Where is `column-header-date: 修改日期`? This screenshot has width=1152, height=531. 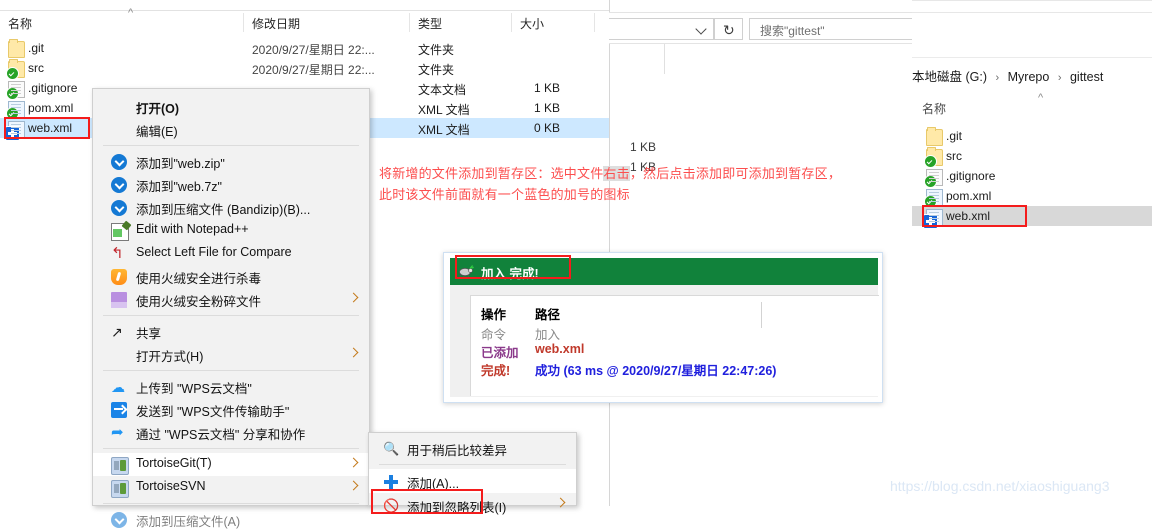 column-header-date: 修改日期 is located at coordinates (276, 23).